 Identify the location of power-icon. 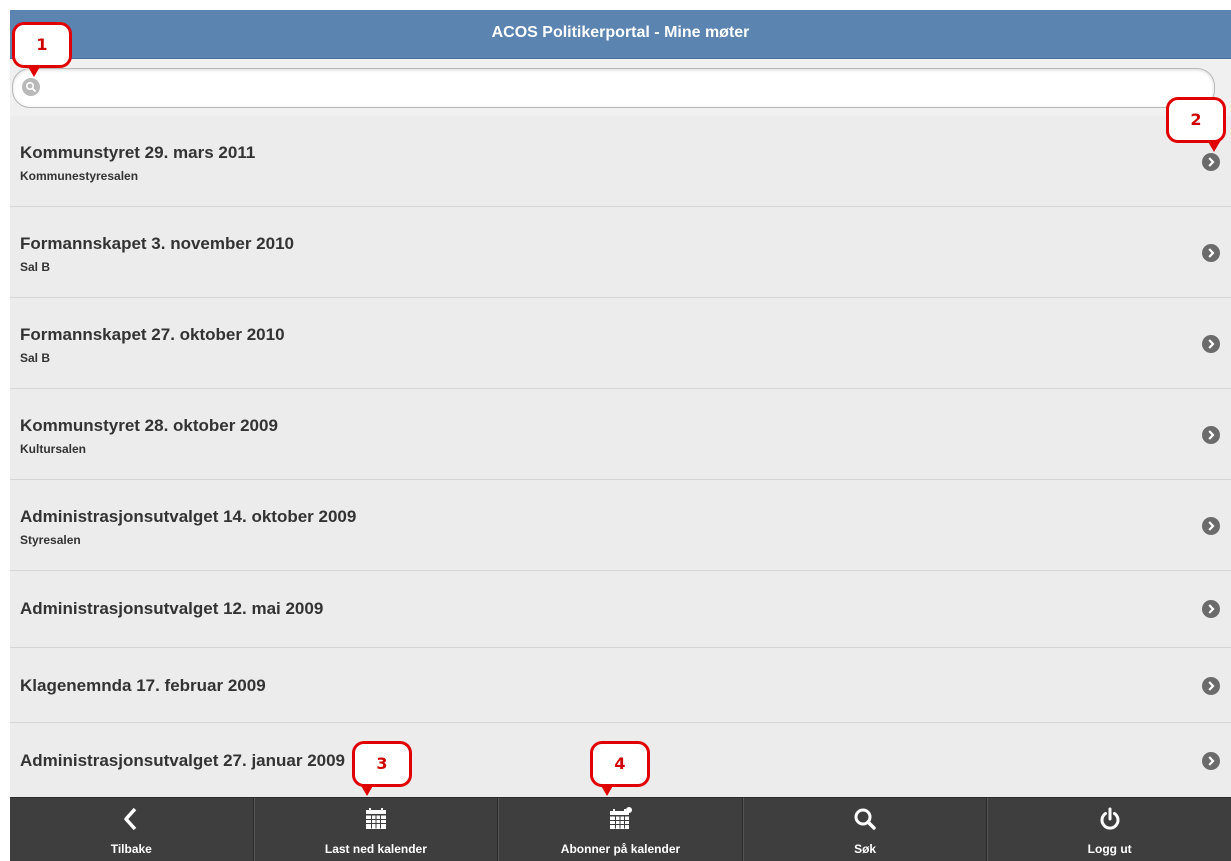
(1110, 818).